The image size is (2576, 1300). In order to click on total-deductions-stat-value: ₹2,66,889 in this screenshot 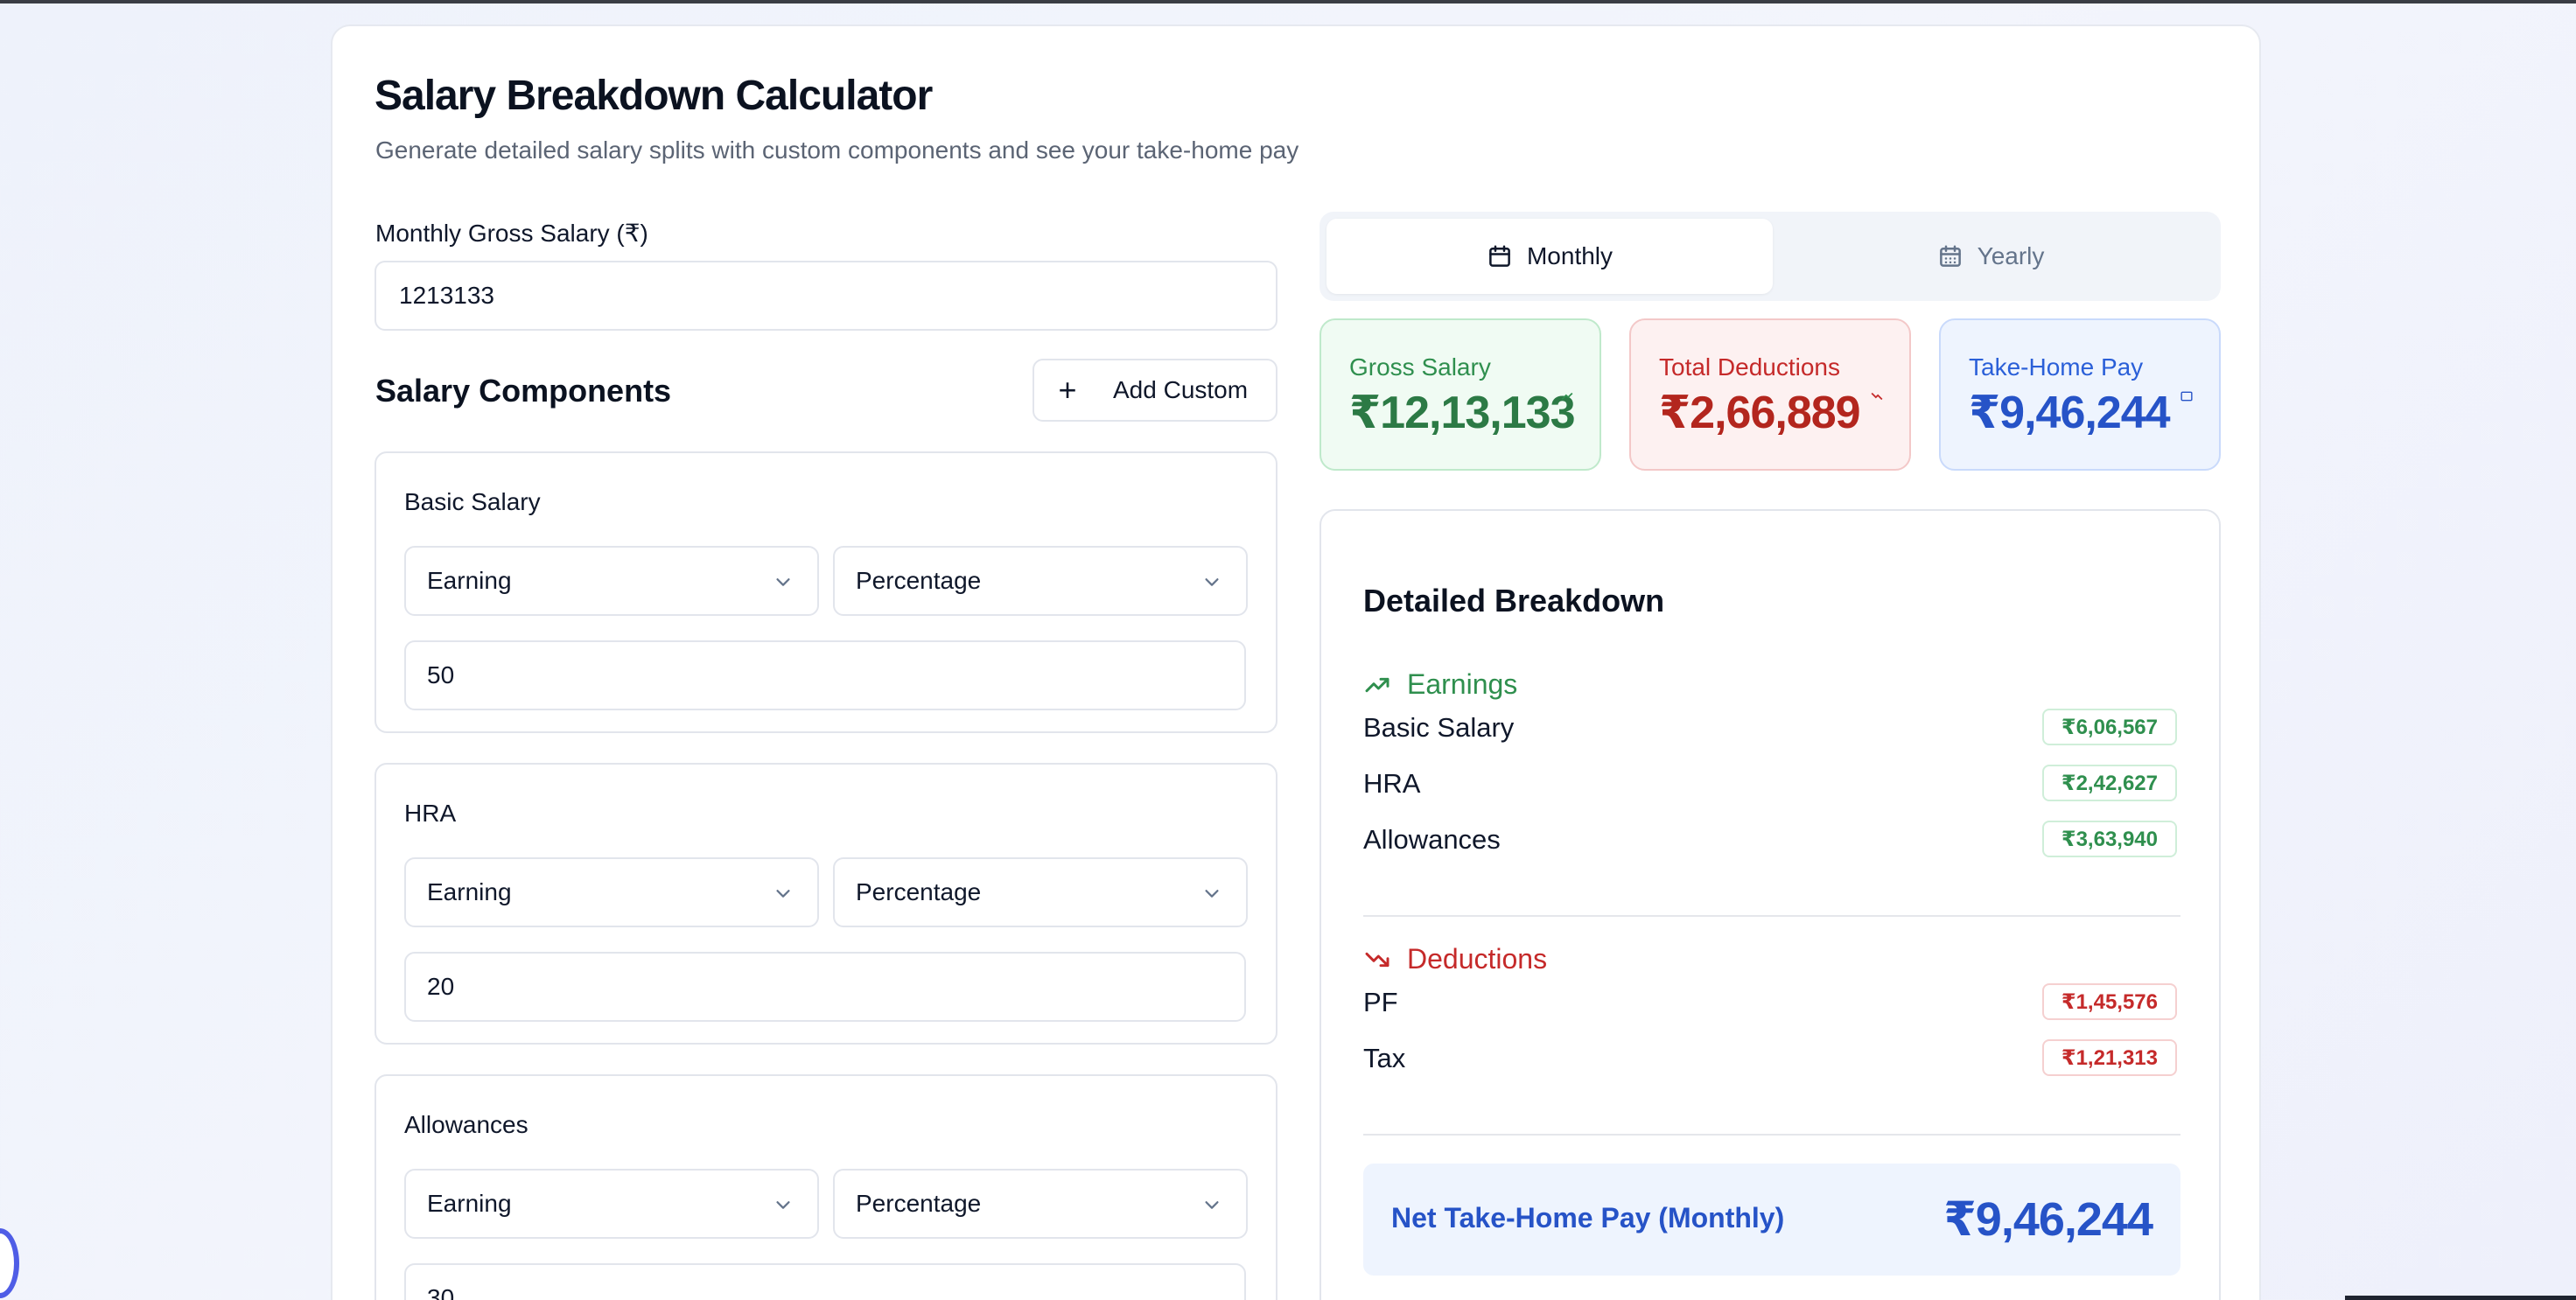, I will do `click(1760, 413)`.